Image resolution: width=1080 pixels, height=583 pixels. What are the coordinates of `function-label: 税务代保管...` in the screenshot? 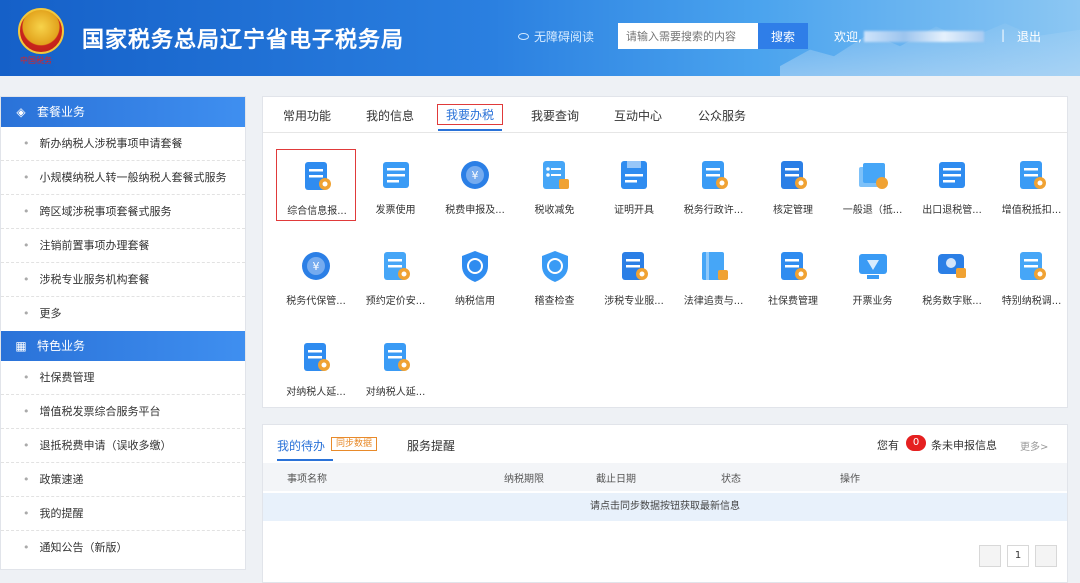 It's located at (316, 301).